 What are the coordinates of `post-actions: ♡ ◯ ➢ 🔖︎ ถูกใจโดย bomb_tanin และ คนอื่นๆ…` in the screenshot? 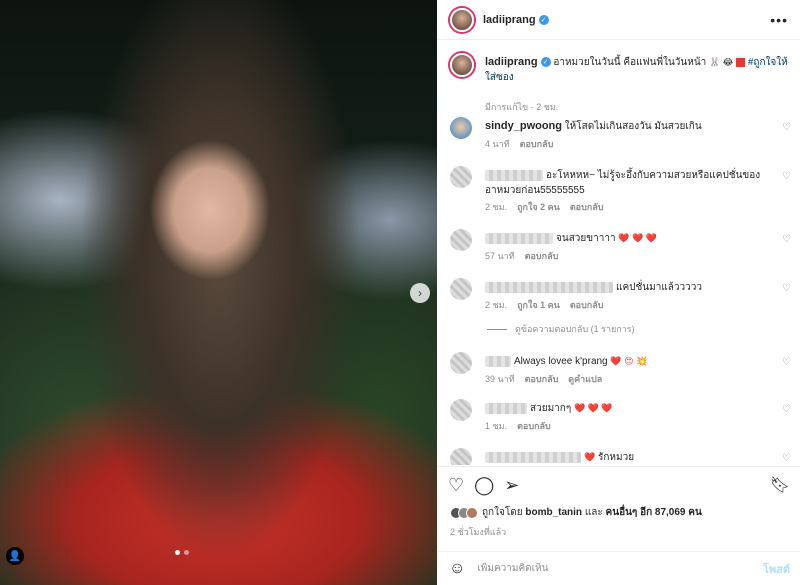 It's located at (618, 508).